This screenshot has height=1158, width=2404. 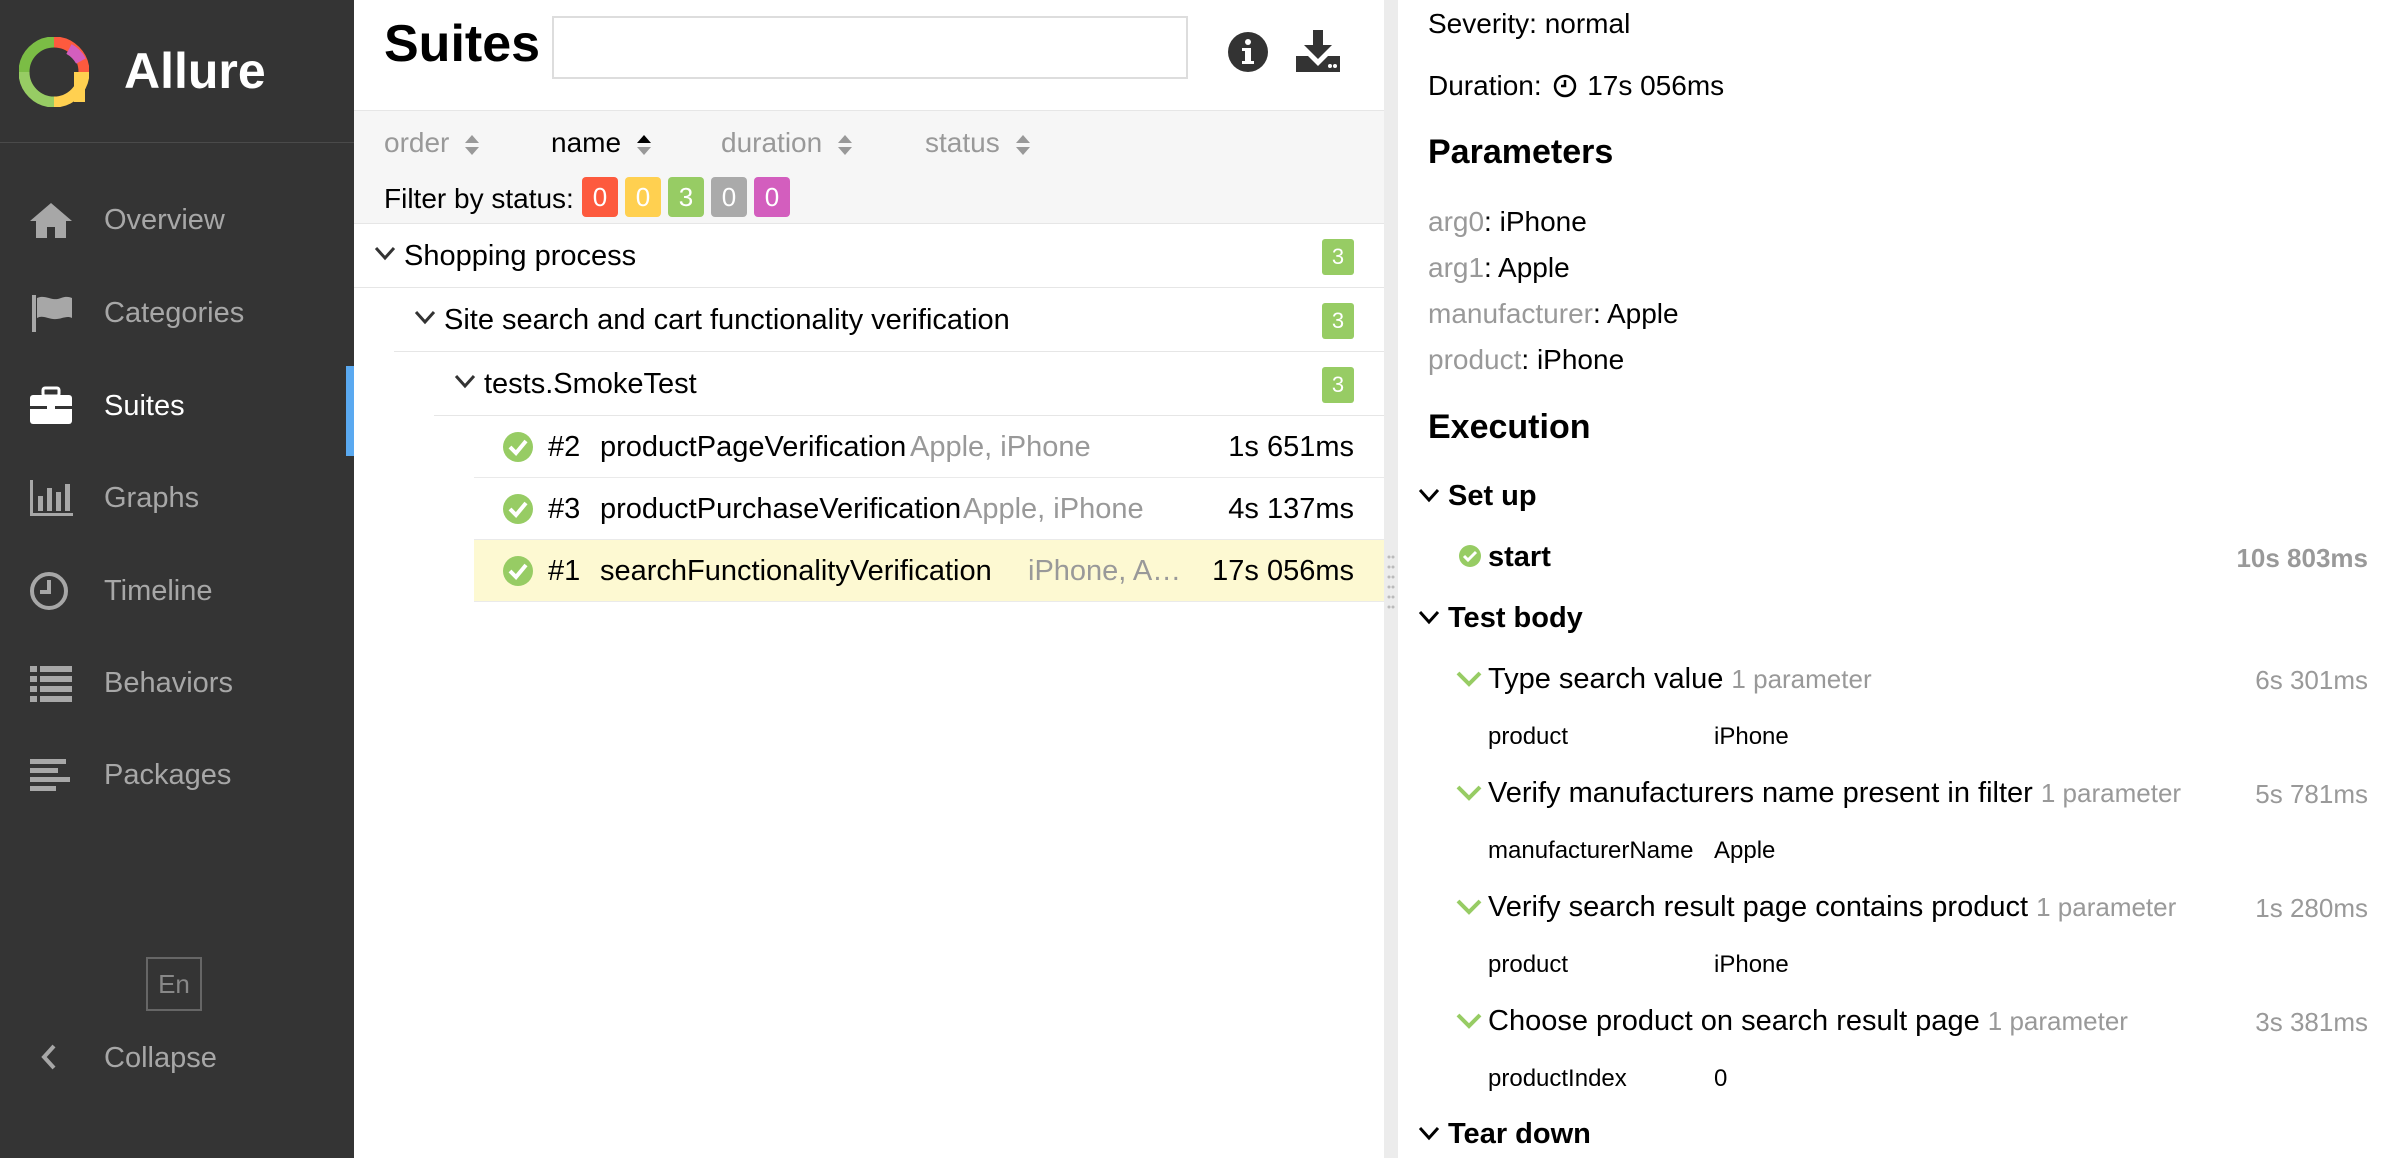 What do you see at coordinates (772, 197) in the screenshot?
I see `filter-unknown-badge: 0` at bounding box center [772, 197].